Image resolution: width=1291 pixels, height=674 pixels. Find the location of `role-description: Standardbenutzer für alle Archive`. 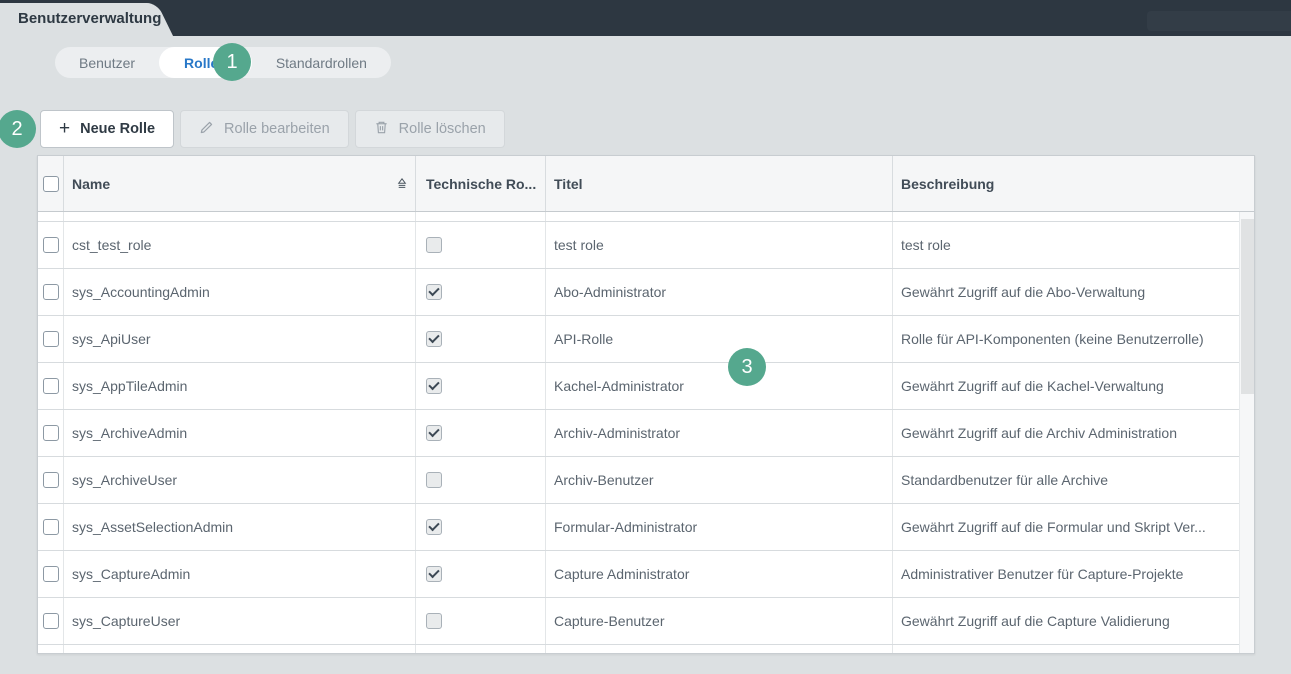

role-description: Standardbenutzer für alle Archive is located at coordinates (1005, 480).